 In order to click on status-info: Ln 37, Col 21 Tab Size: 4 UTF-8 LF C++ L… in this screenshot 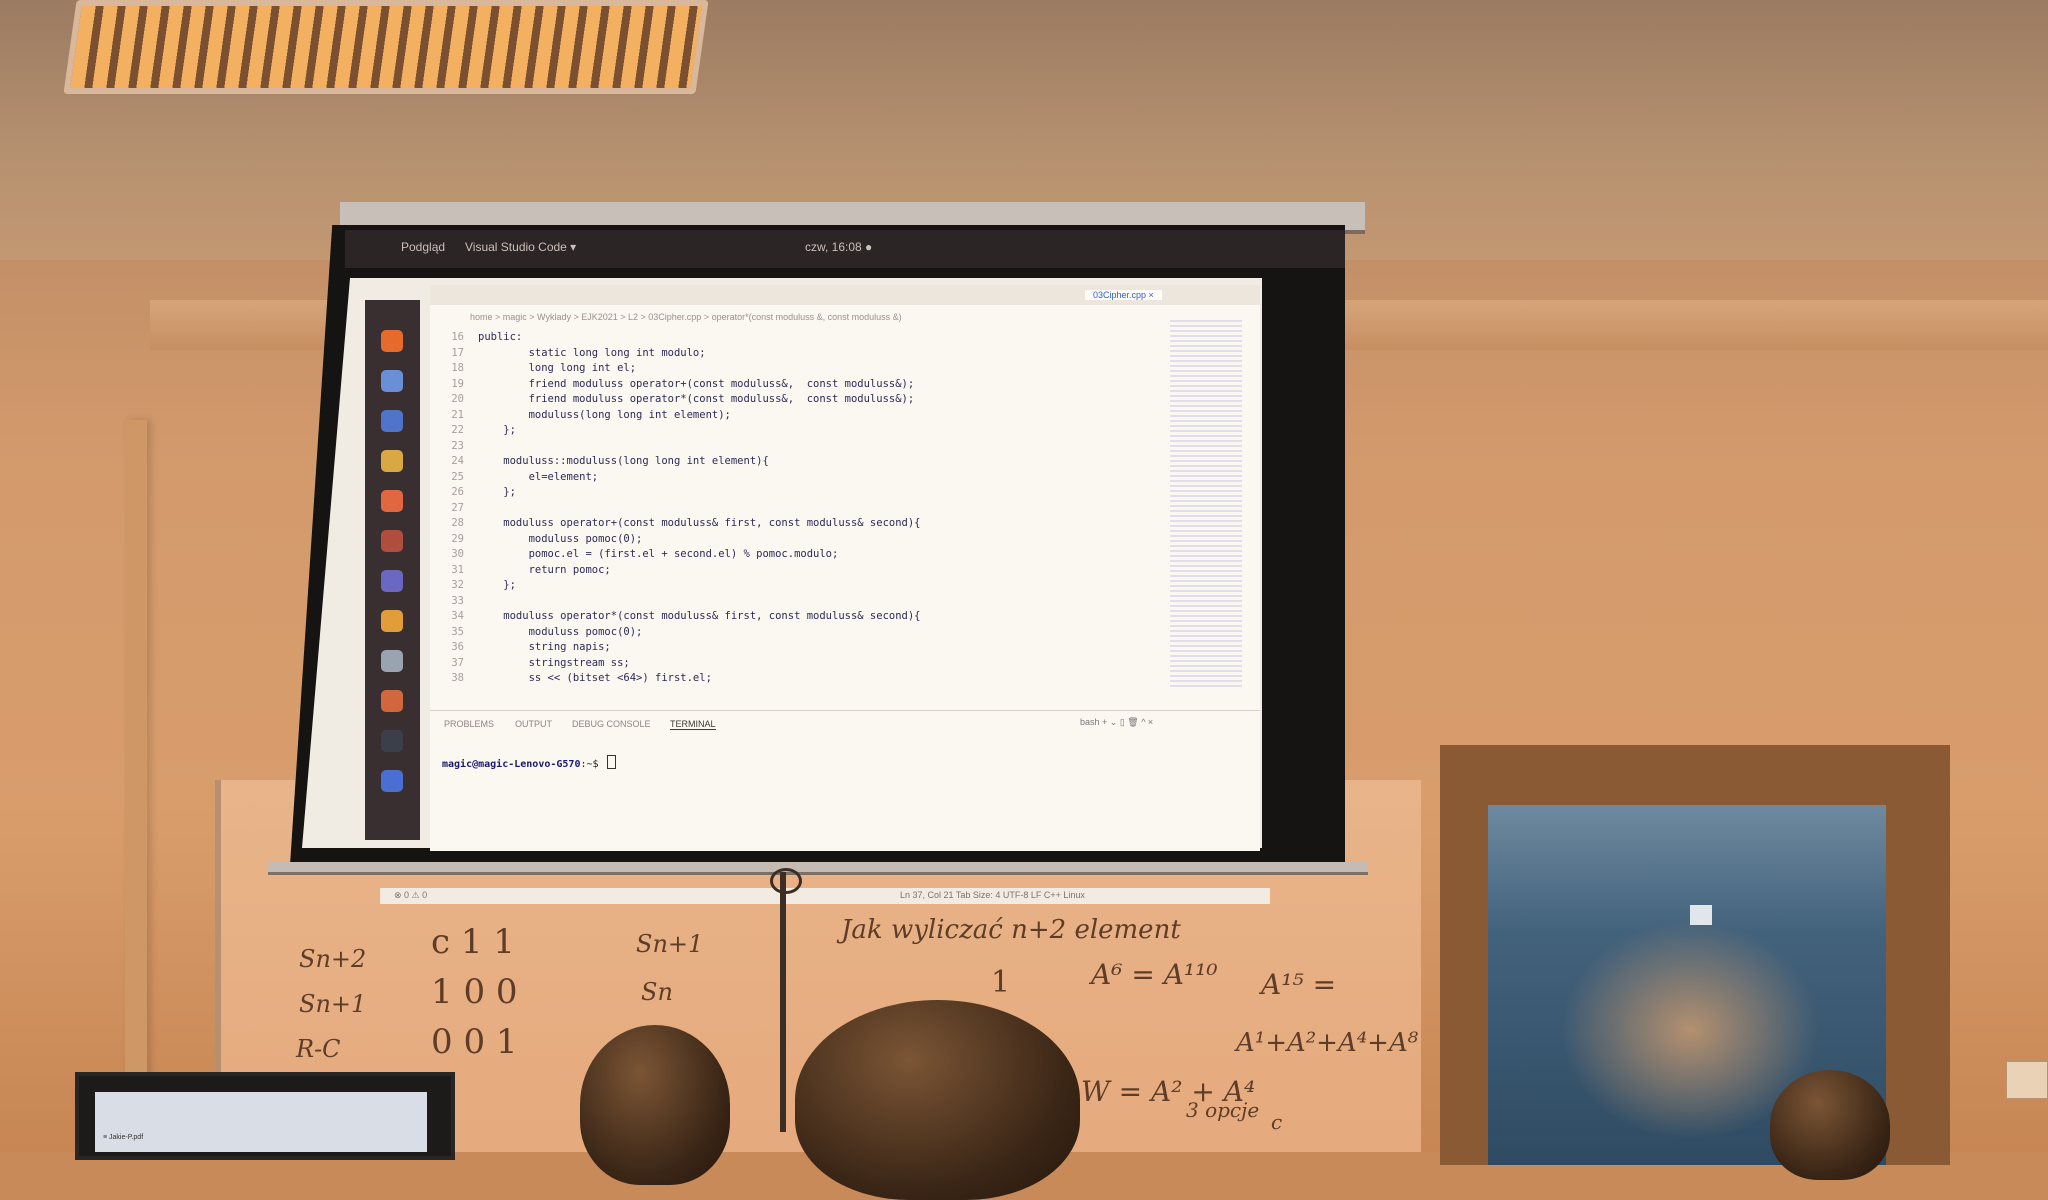, I will do `click(992, 895)`.